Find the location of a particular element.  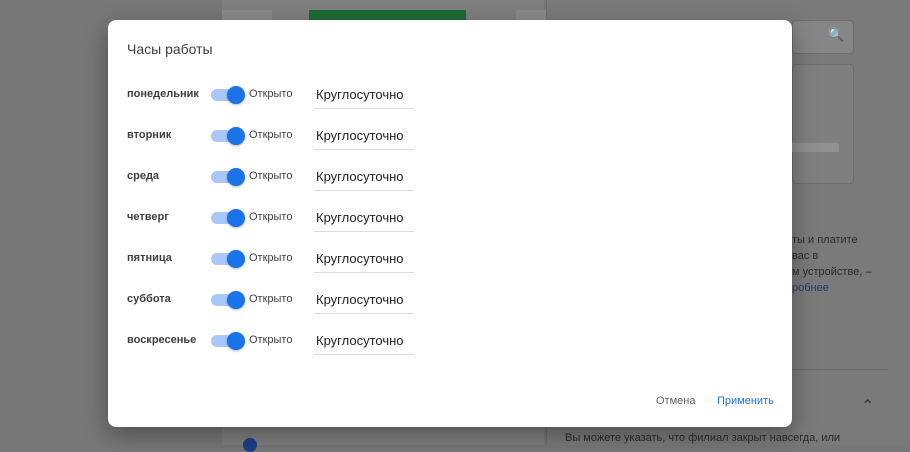

day-label: четверг is located at coordinates (148, 217).